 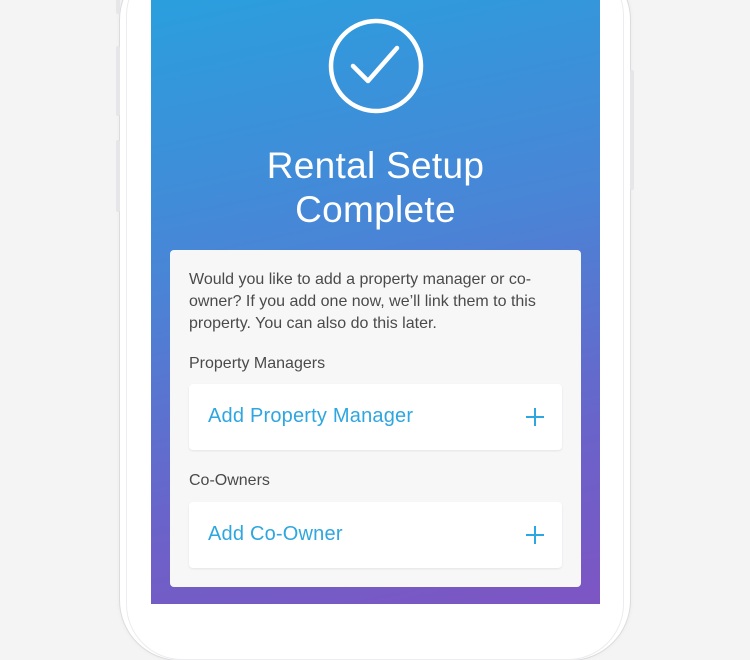 I want to click on check-circle-icon, so click(x=376, y=66).